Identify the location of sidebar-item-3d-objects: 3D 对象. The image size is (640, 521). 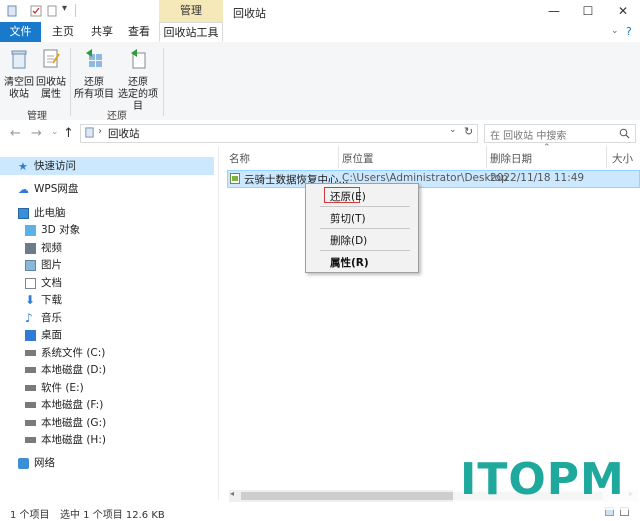
(52, 230).